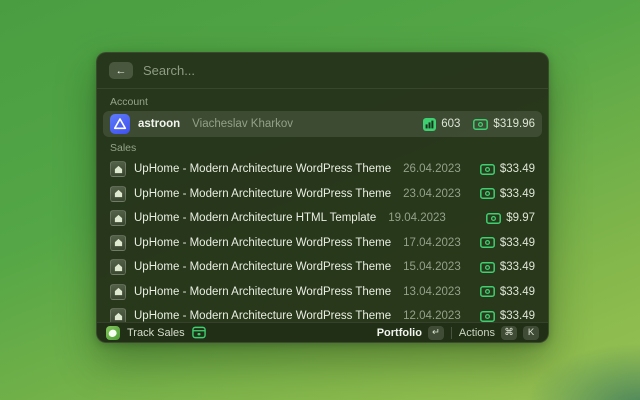  What do you see at coordinates (123, 148) in the screenshot?
I see `section-label-sales: Sales` at bounding box center [123, 148].